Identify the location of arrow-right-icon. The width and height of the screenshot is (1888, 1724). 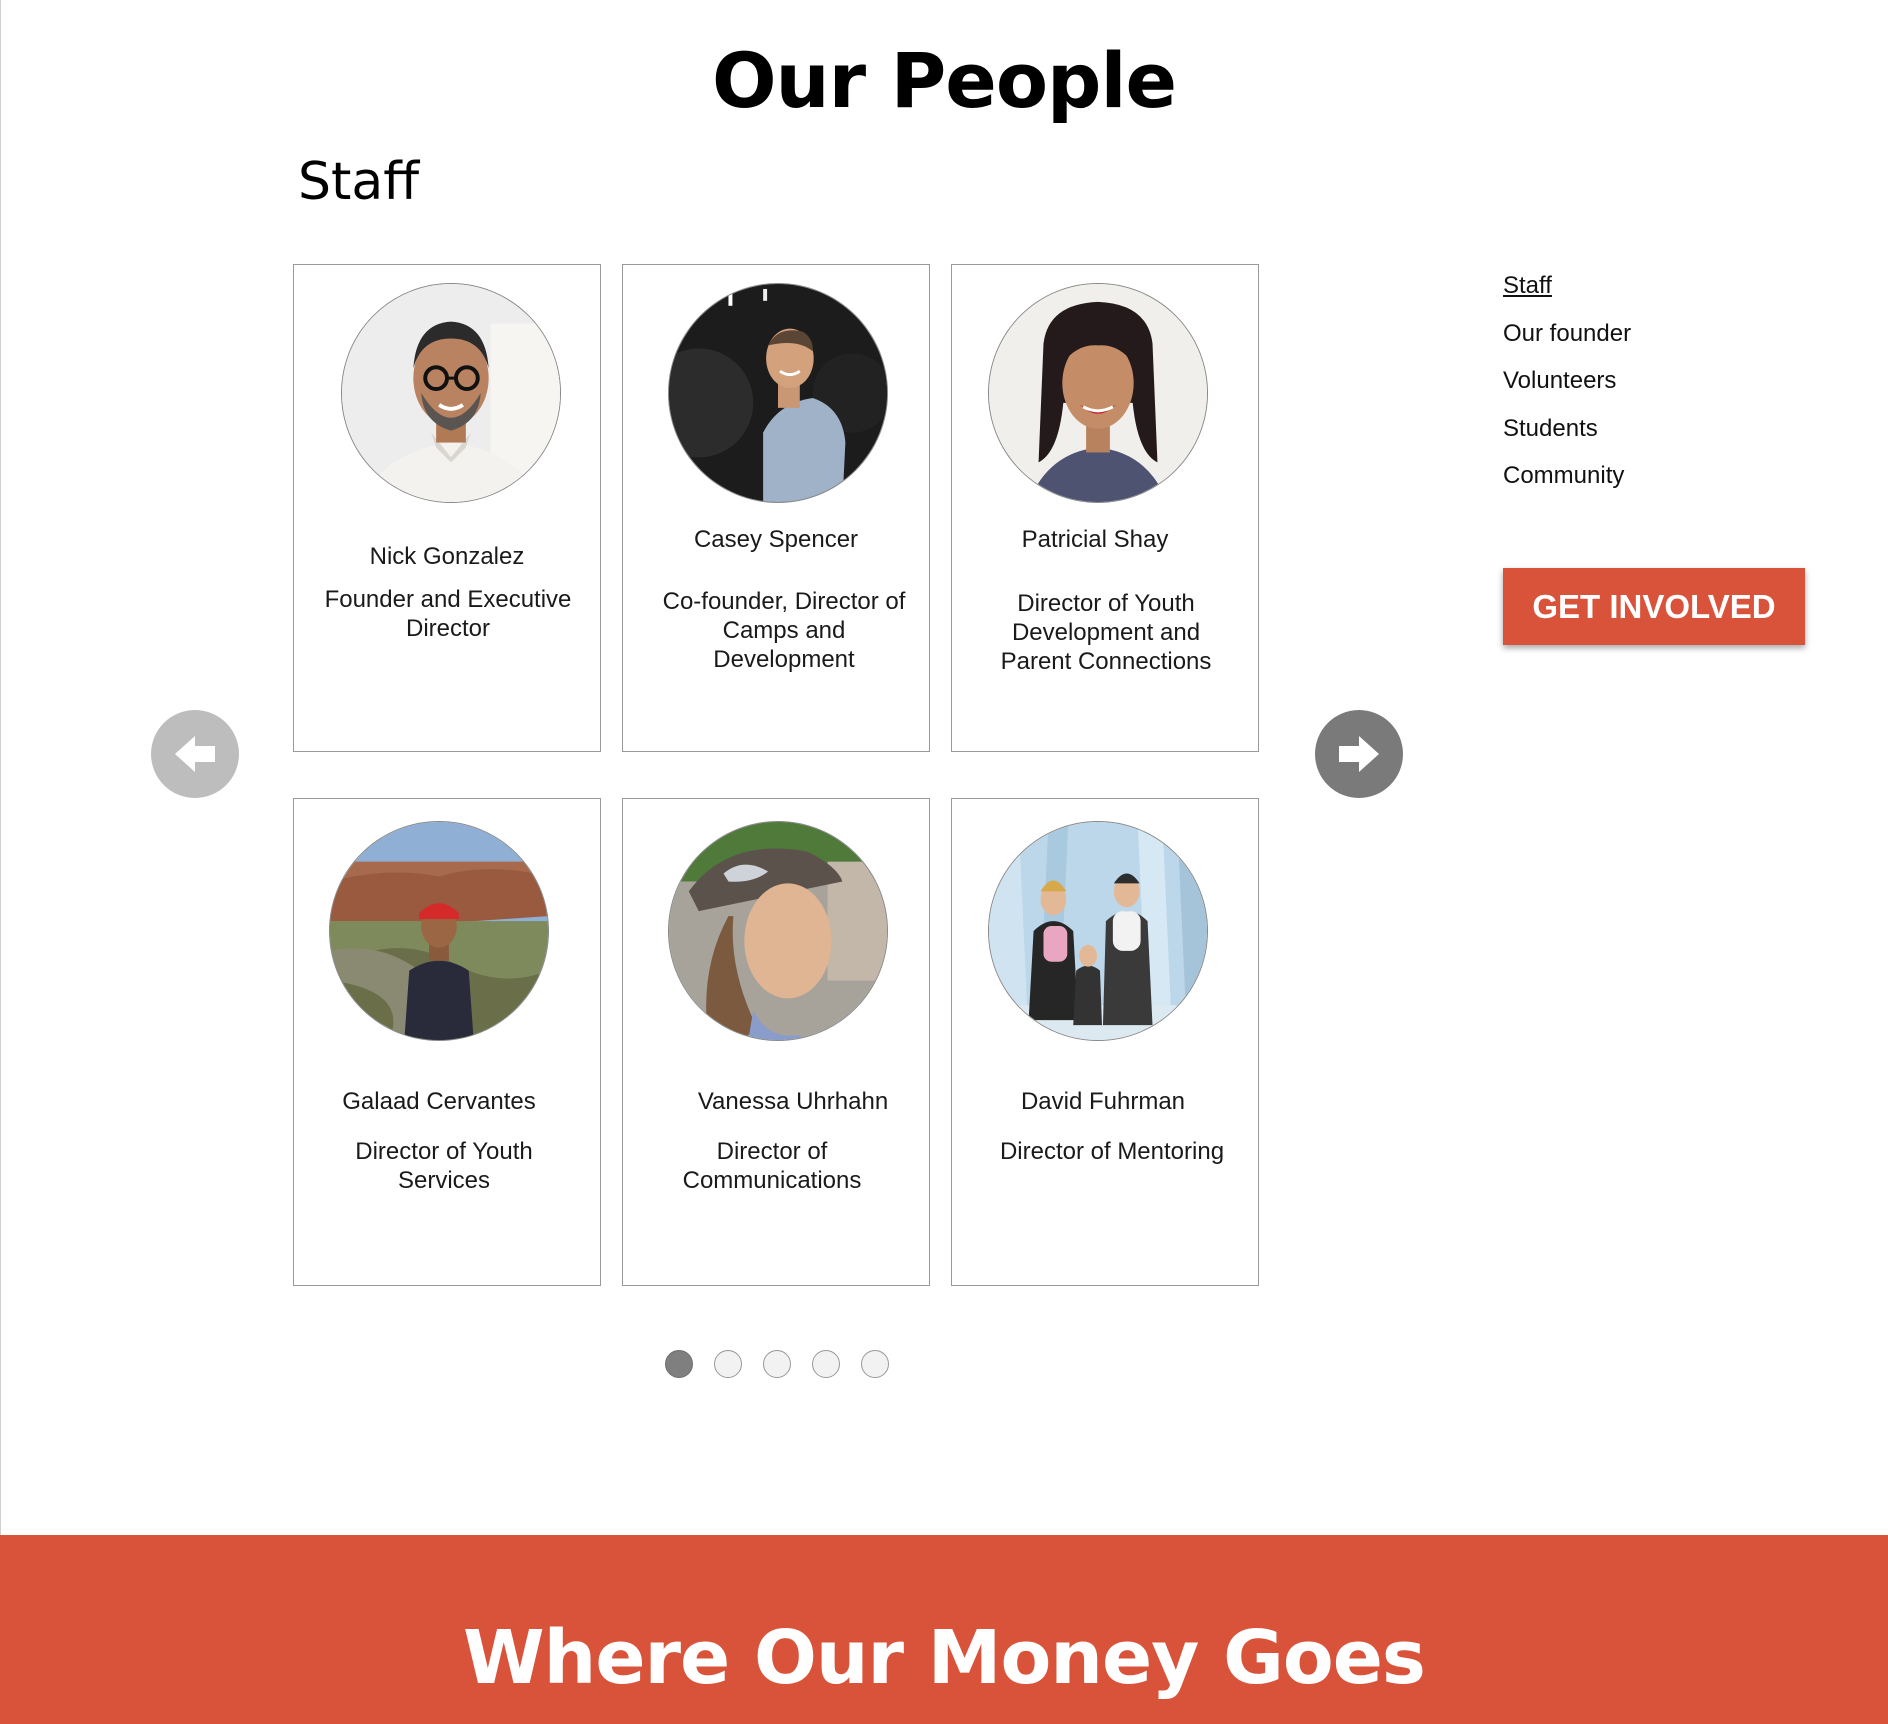
(1359, 754).